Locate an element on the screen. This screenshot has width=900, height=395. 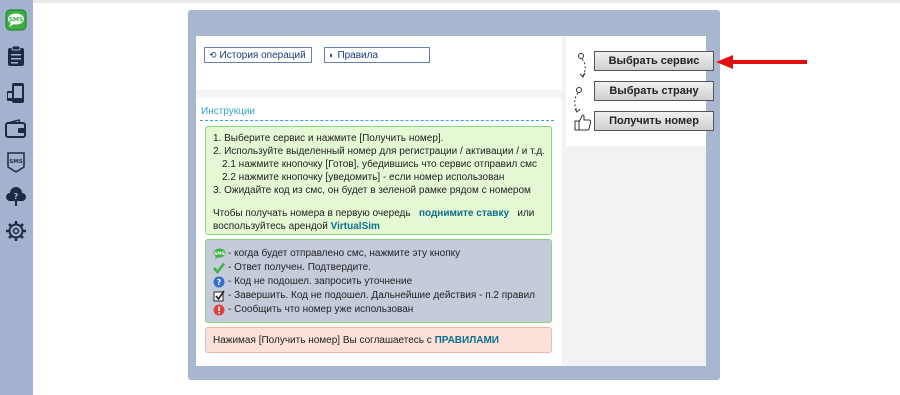
sms-sent-icon: SMS is located at coordinates (219, 253).